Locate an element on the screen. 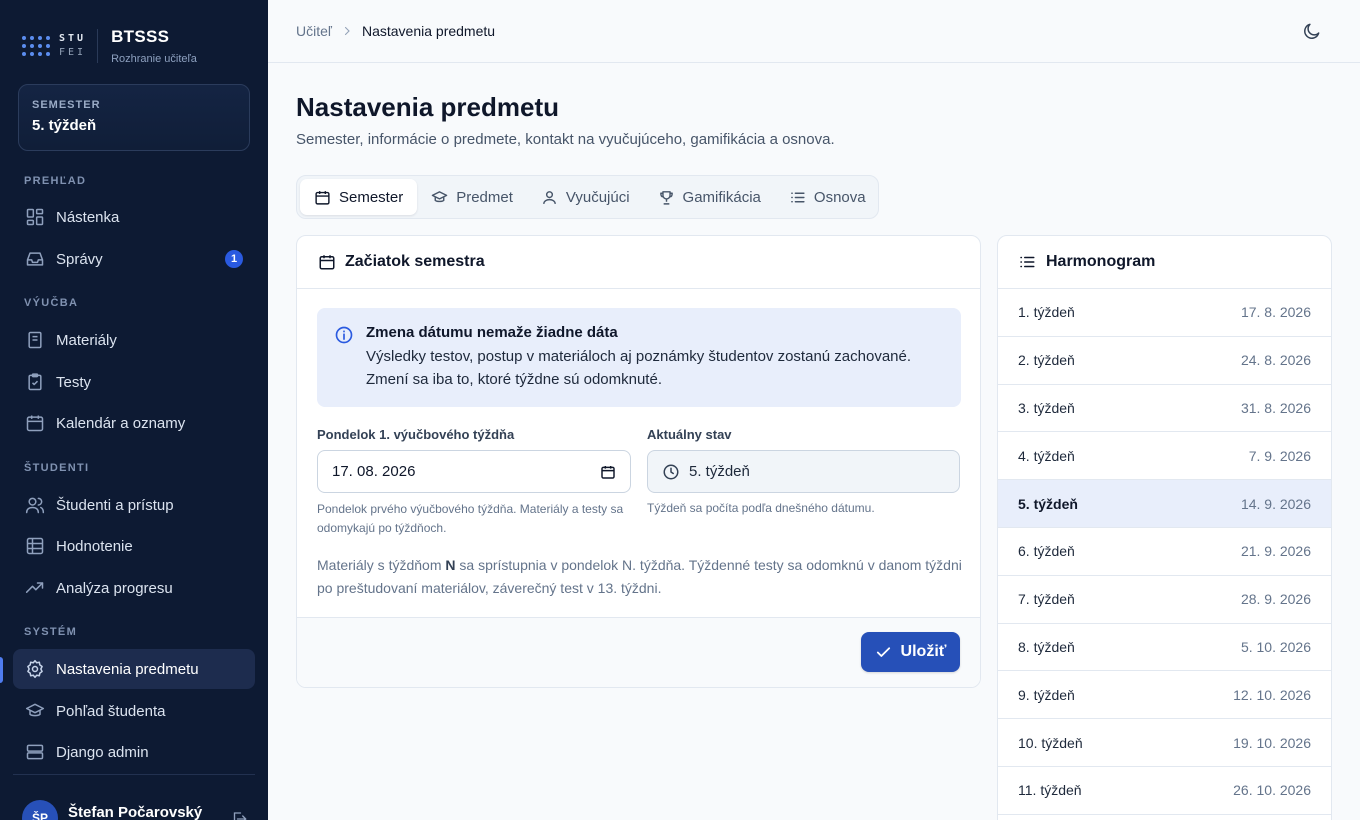 This screenshot has height=820, width=1360. check-icon is located at coordinates (883, 652).